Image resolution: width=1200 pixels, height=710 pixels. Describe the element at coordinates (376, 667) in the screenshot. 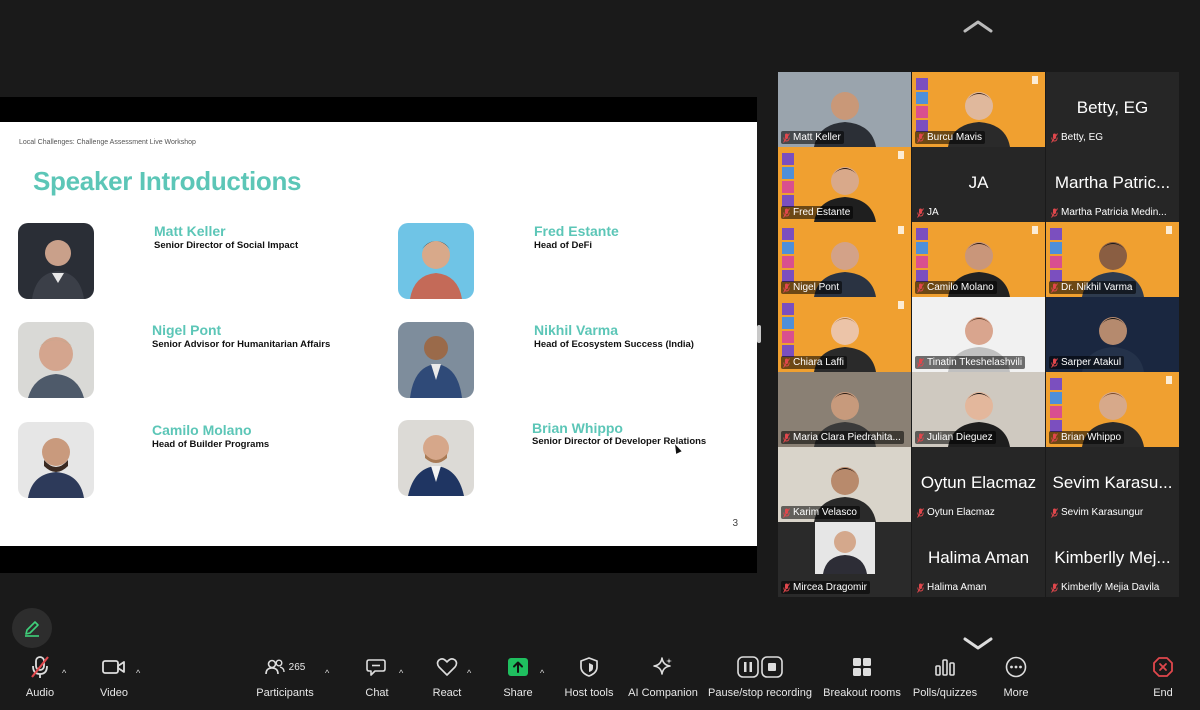

I see `chat-bubble-icon` at that location.